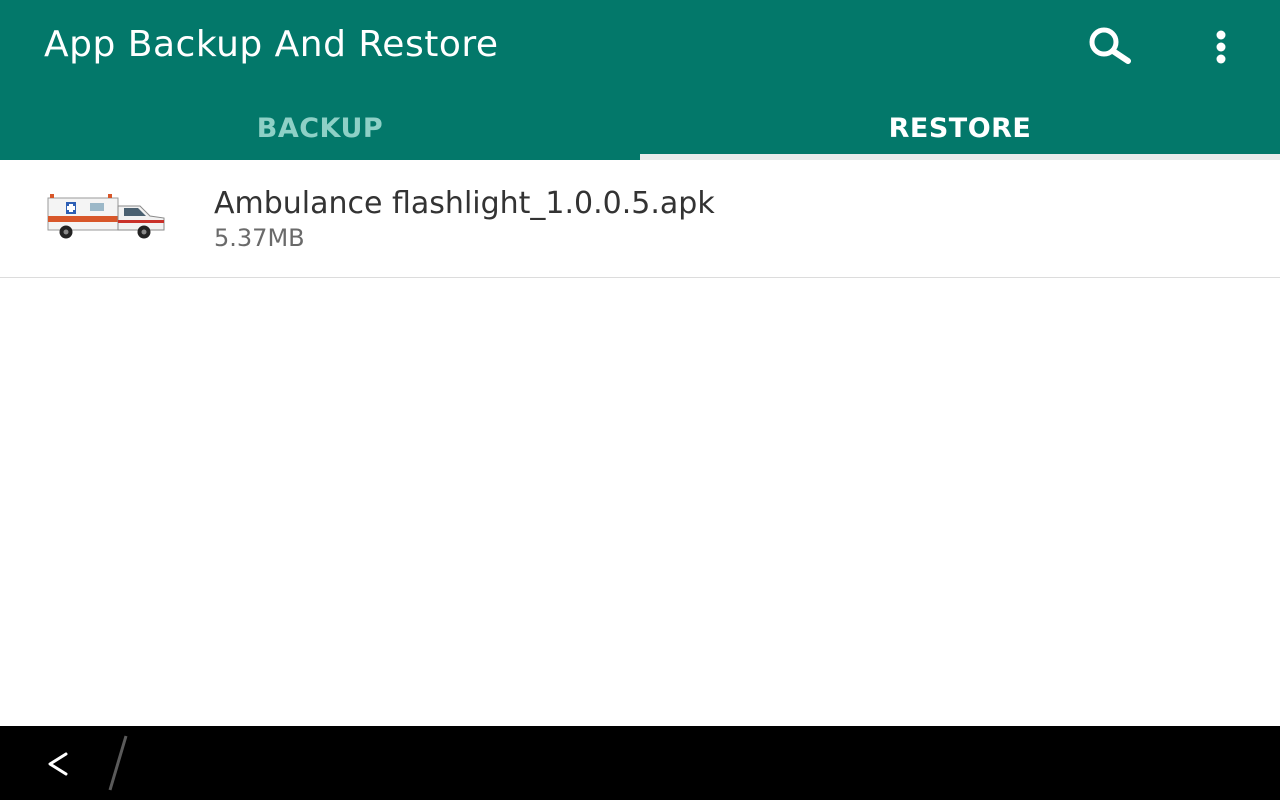 The width and height of the screenshot is (1280, 800). I want to click on tab-restore-label: RESTORE, so click(960, 128).